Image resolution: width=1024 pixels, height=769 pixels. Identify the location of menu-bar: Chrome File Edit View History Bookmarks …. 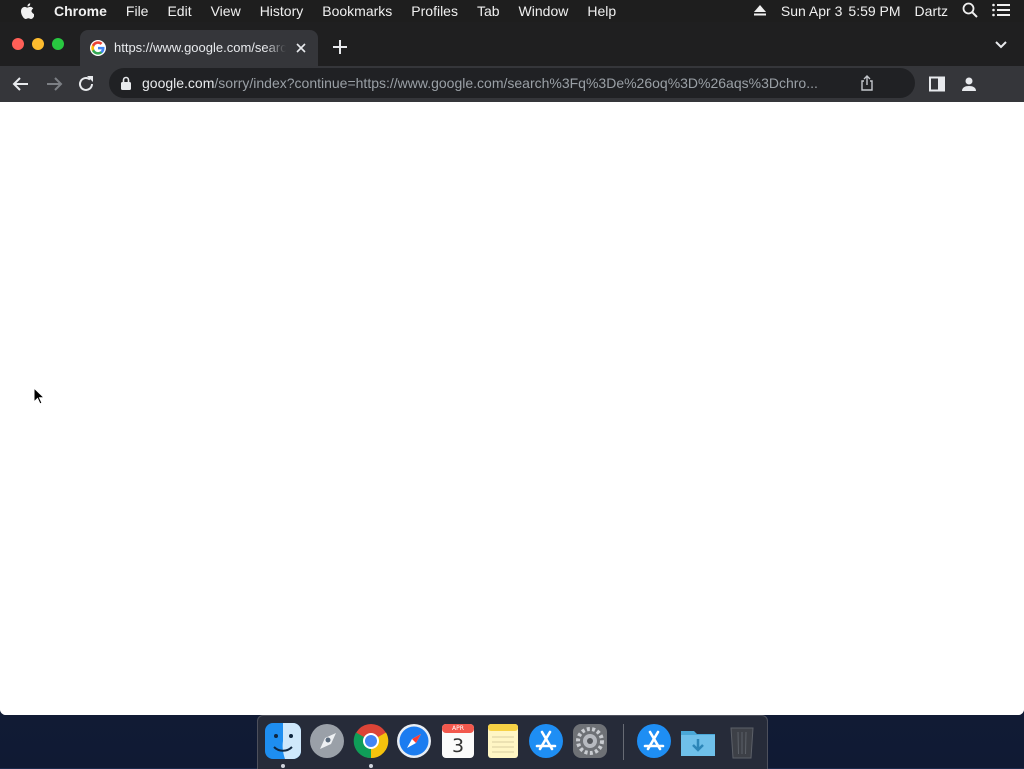
(512, 11).